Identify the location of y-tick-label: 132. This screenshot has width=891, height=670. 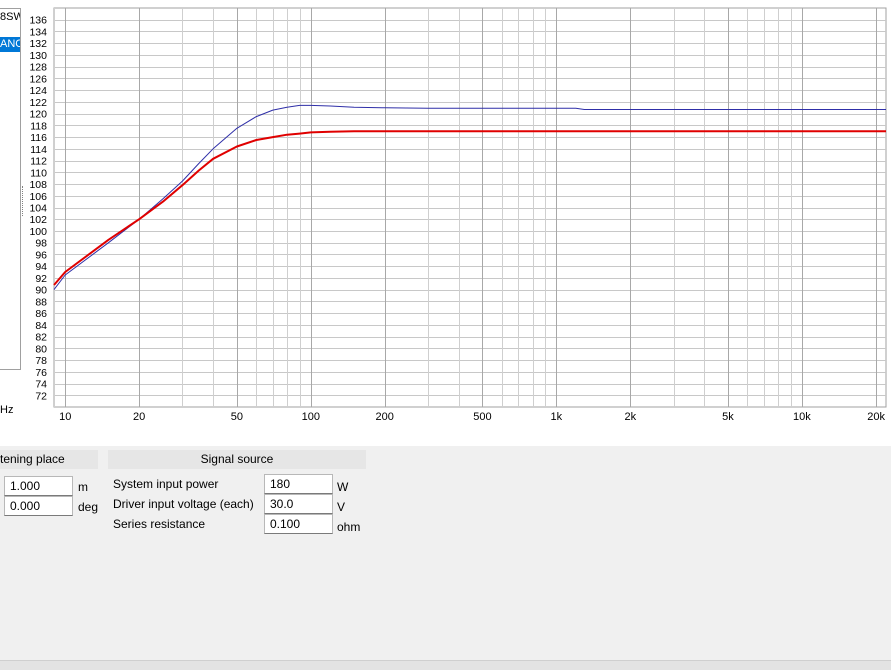
(38, 44).